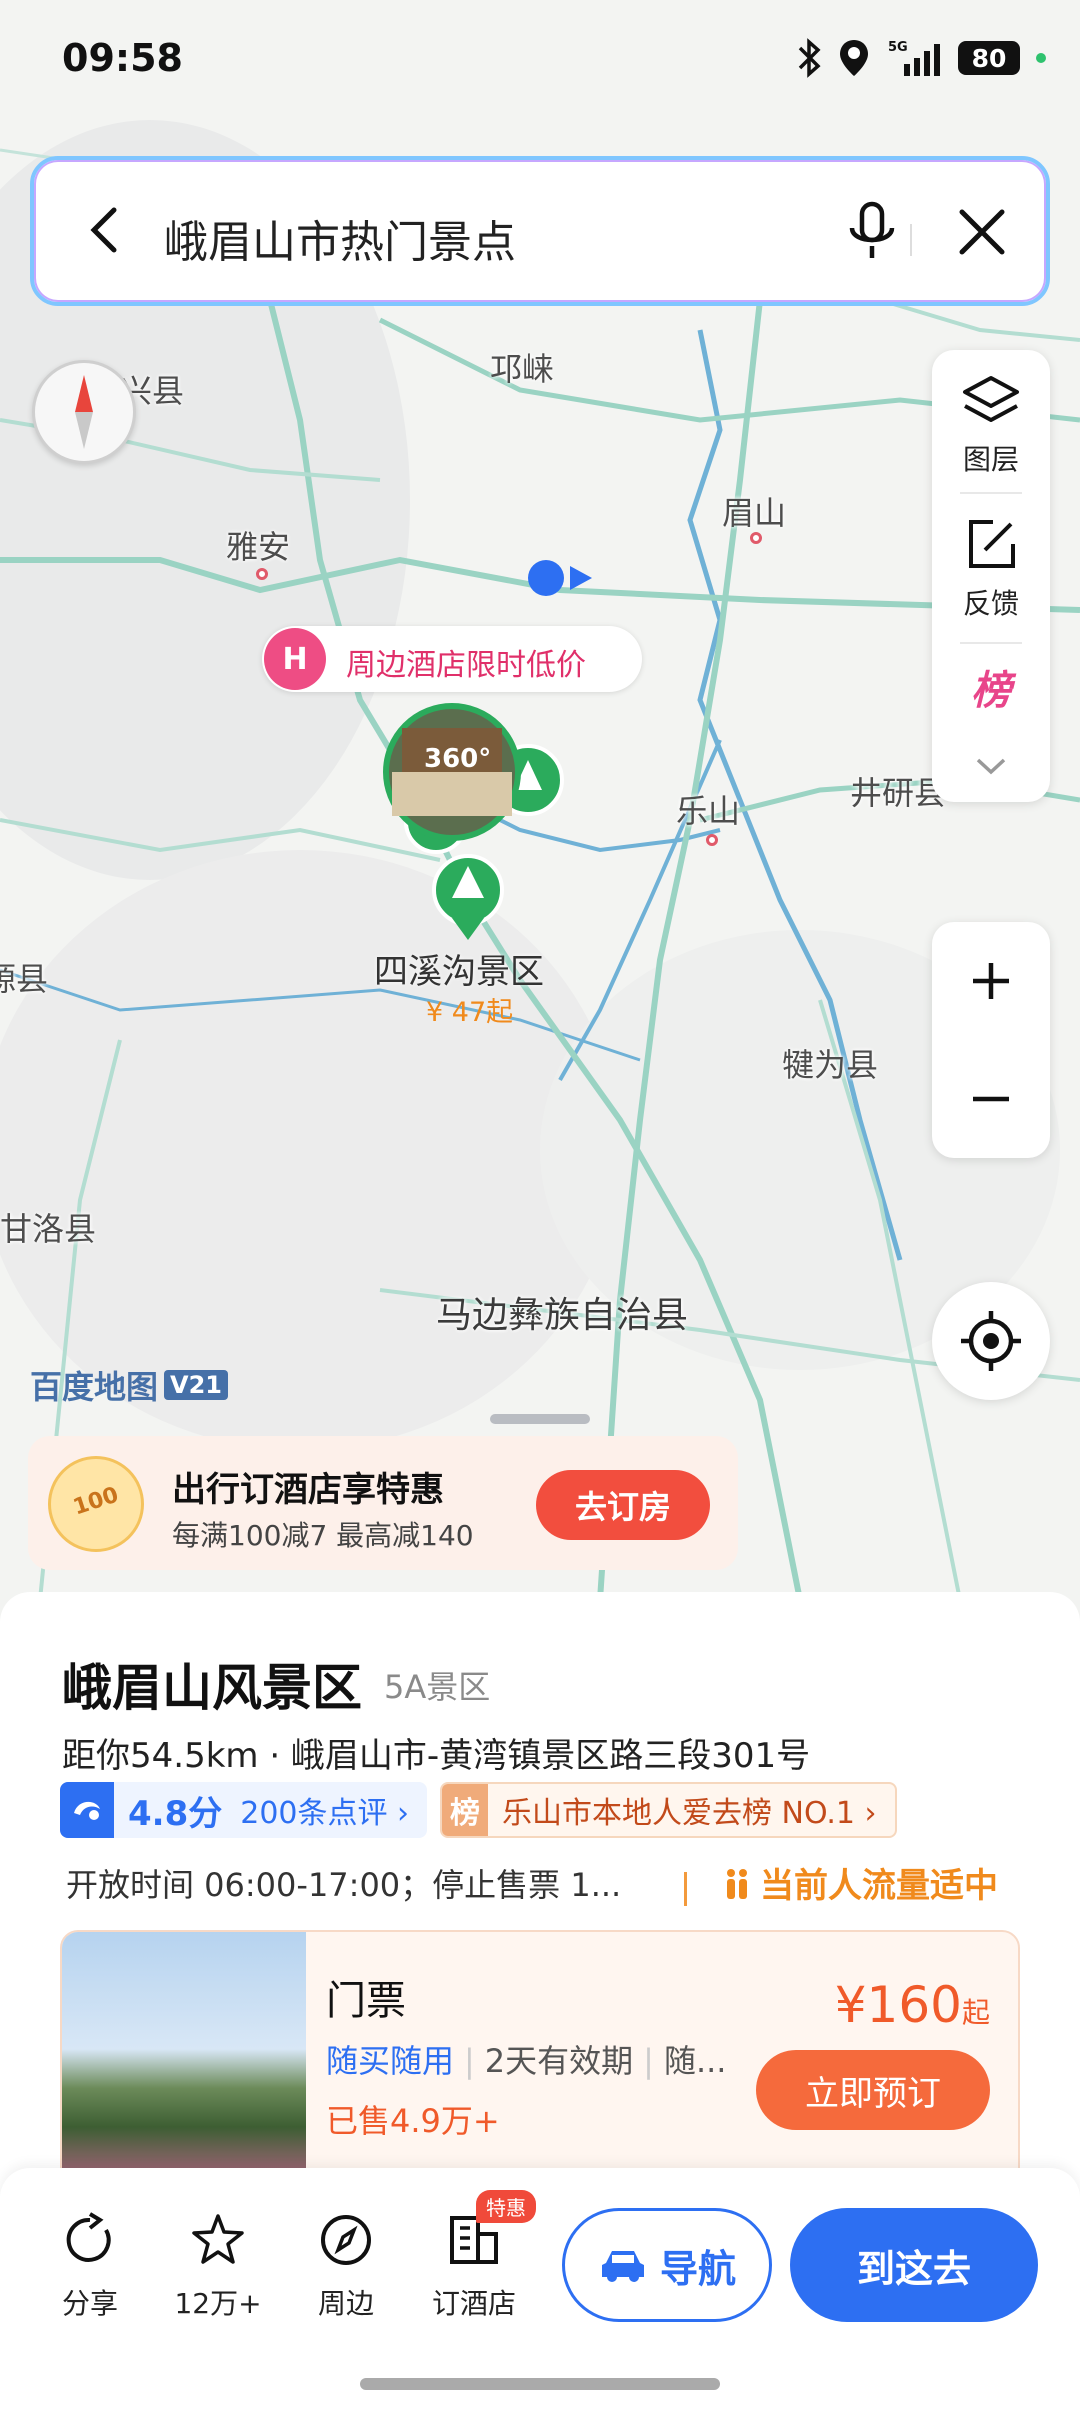 Image resolution: width=1080 pixels, height=2412 pixels. What do you see at coordinates (540, 60) in the screenshot?
I see `status-bar: 09:58 5G 80` at bounding box center [540, 60].